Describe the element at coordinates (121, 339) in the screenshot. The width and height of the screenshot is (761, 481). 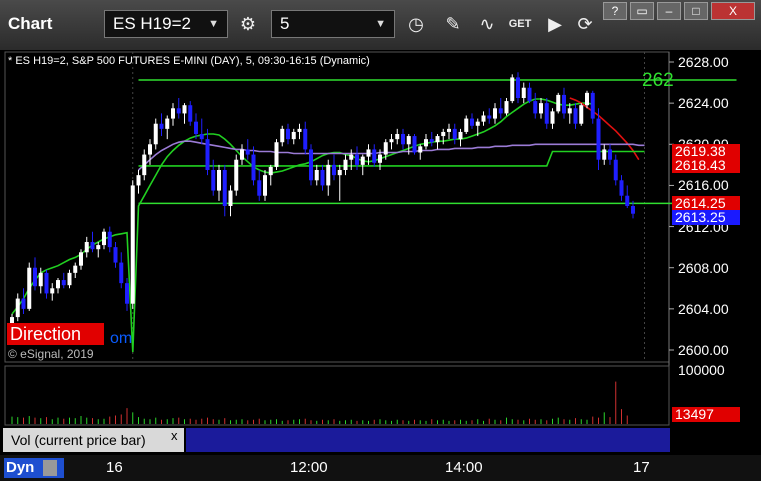
I see `partial-link-text: om` at that location.